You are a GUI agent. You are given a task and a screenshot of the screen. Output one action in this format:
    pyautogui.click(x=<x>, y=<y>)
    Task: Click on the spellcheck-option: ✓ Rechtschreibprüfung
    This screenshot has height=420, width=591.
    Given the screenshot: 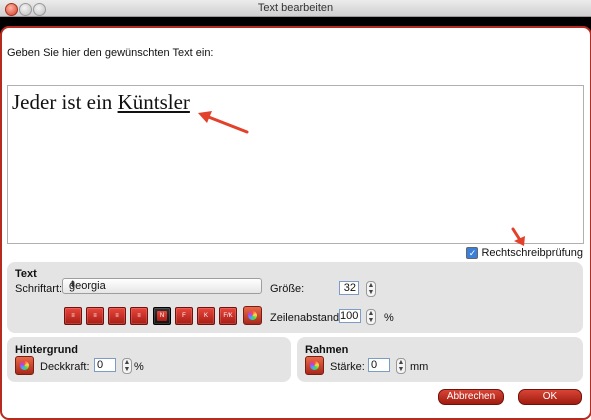 What is the action you would take?
    pyautogui.click(x=524, y=253)
    